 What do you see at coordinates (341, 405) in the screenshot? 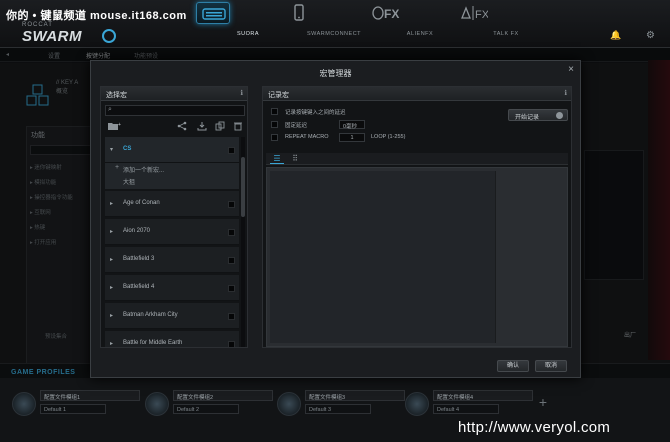
I see `profile-slot-3: 配置文件模组3 Default 3` at bounding box center [341, 405].